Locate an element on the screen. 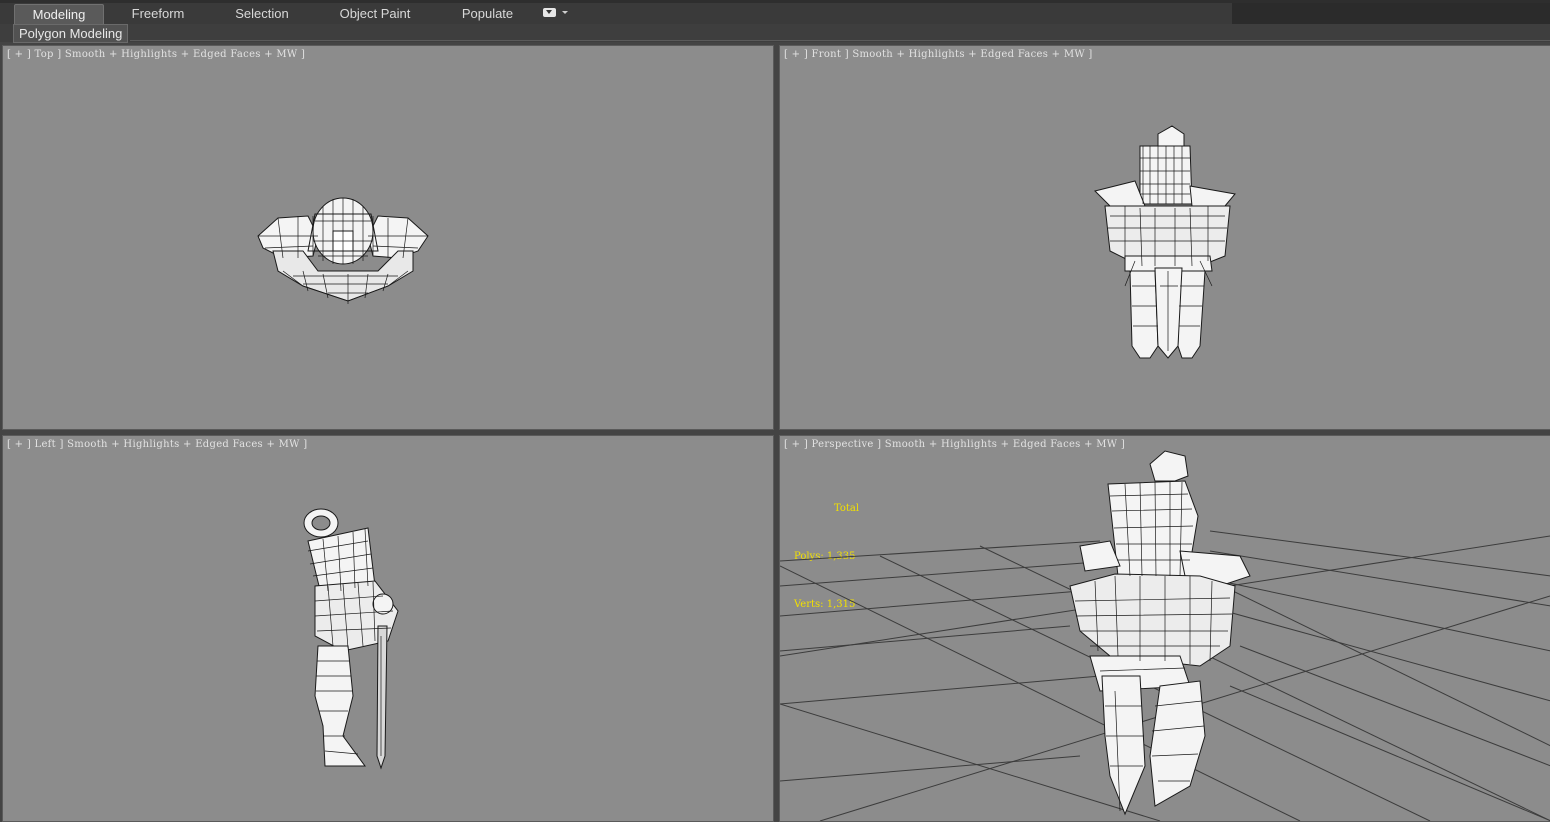 The image size is (1550, 822). tab-object-paint: Object Paint is located at coordinates (375, 13).